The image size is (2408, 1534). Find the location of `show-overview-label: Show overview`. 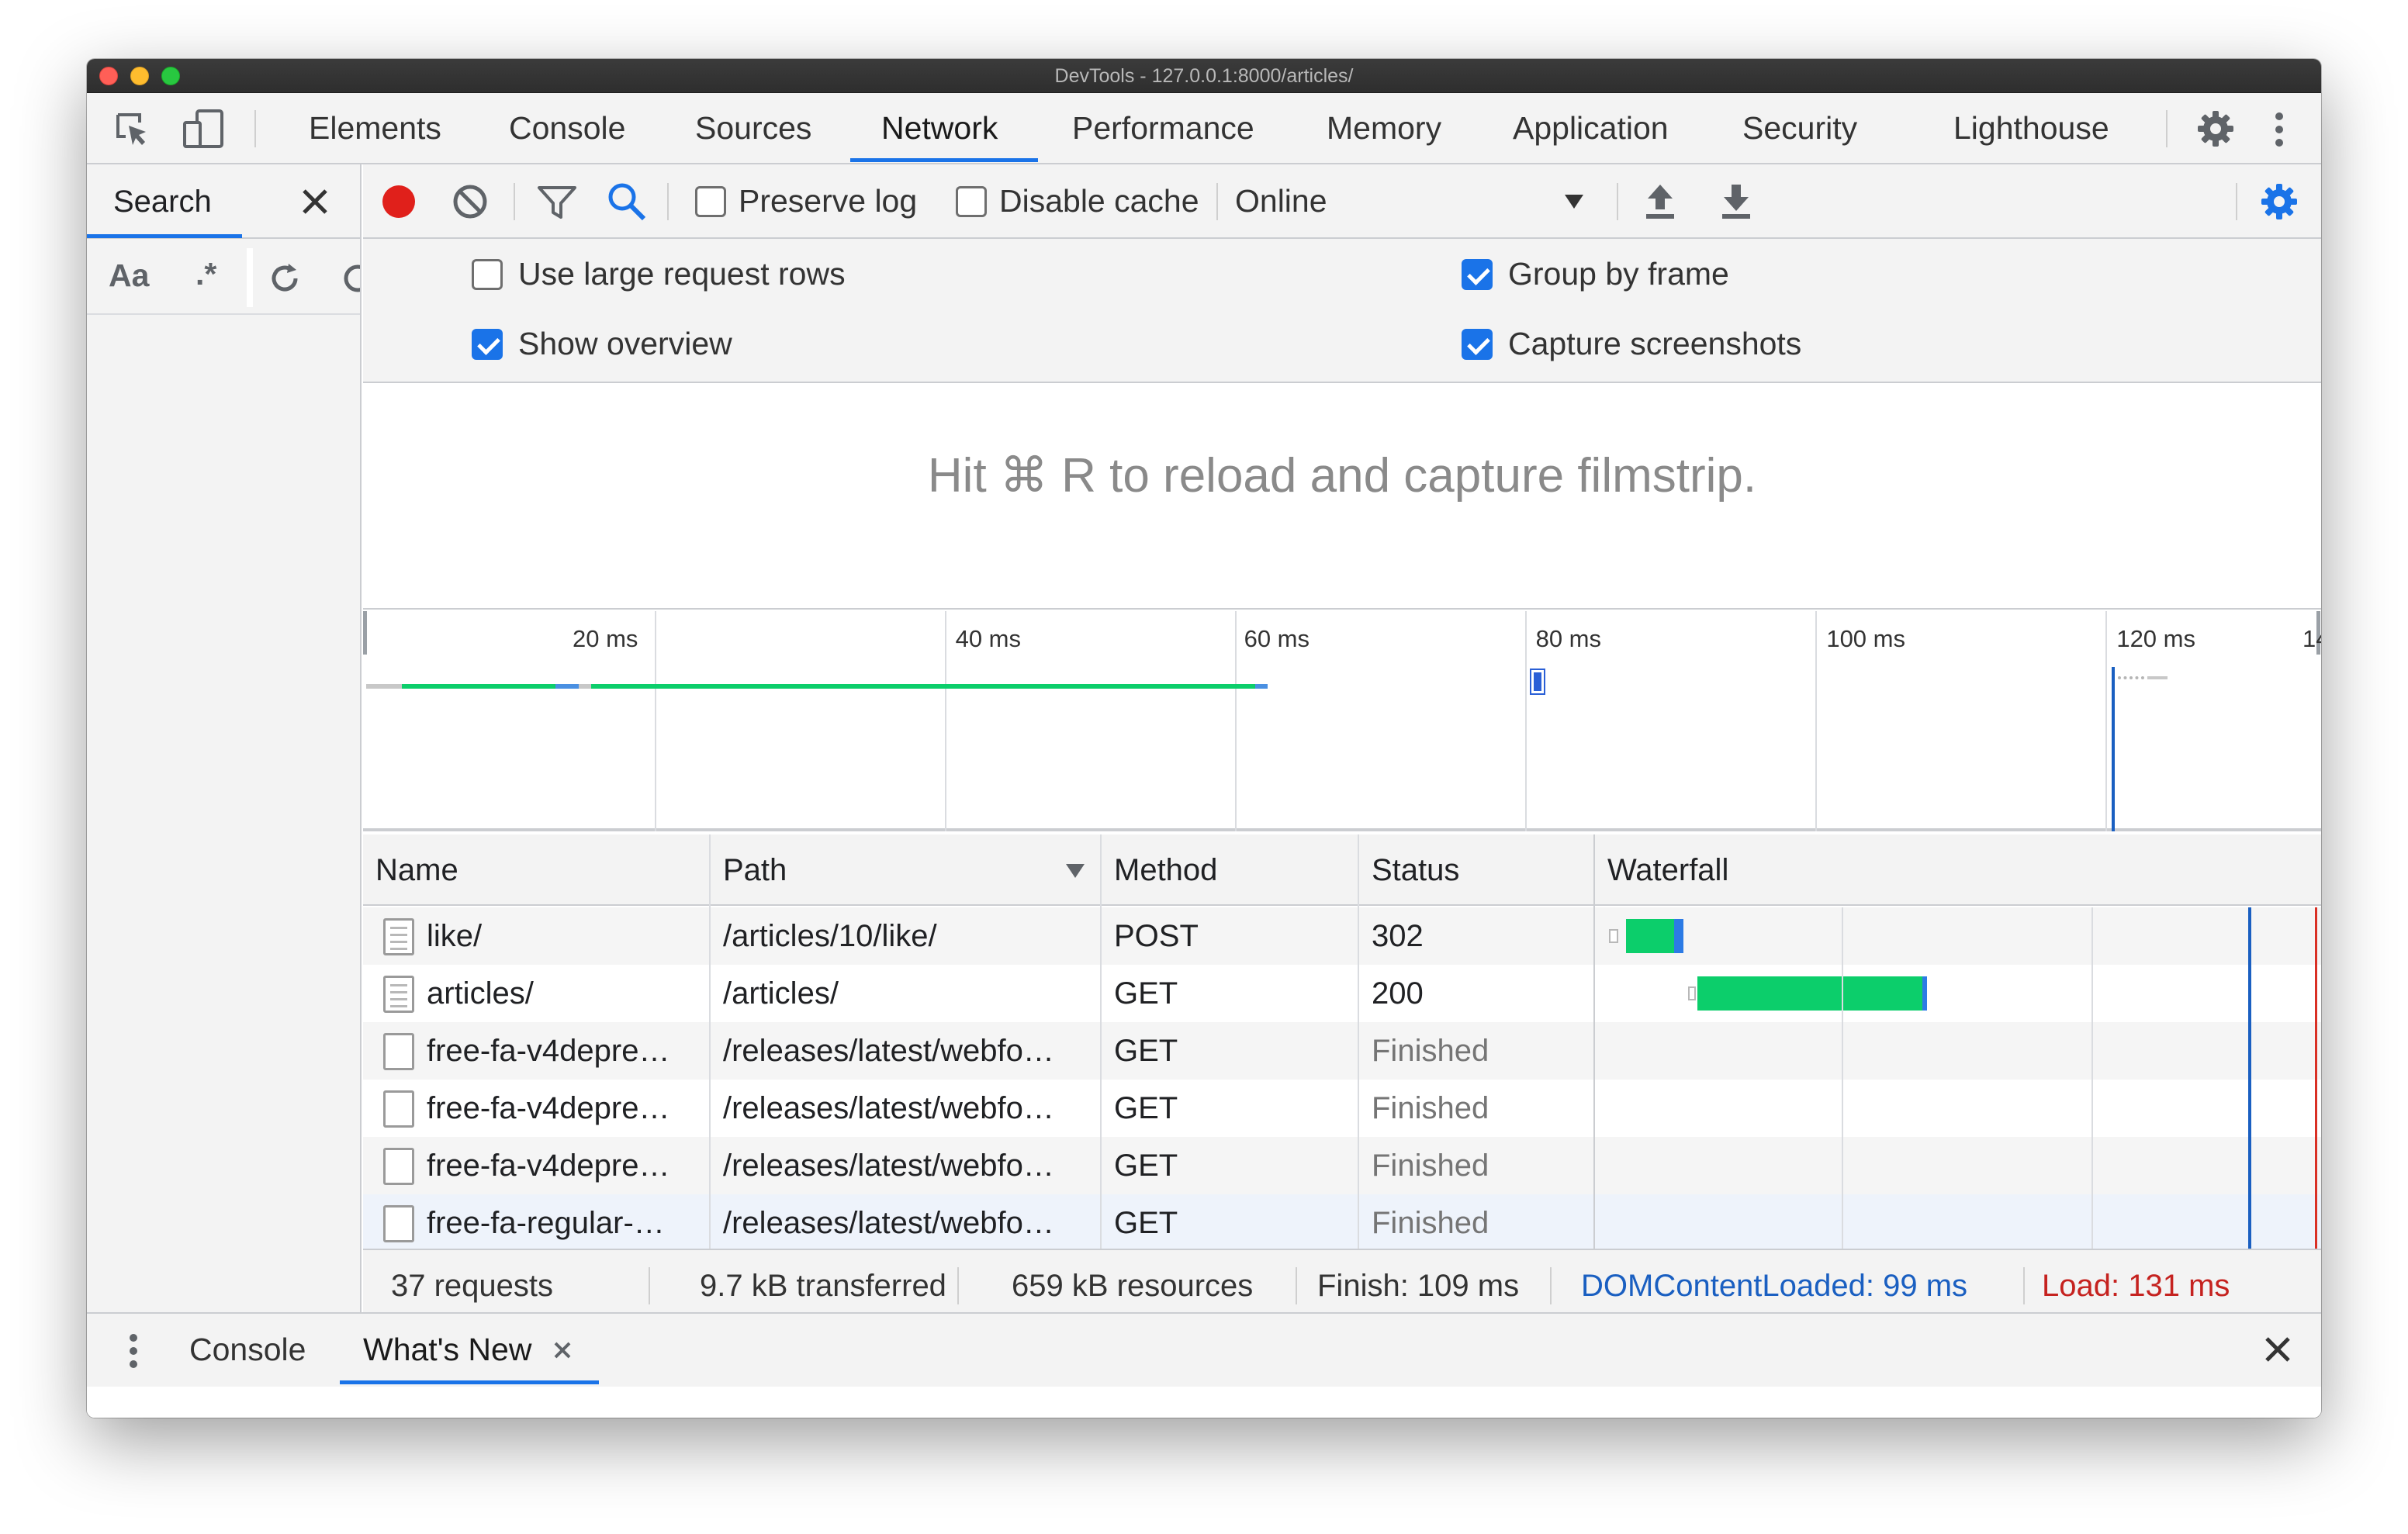

show-overview-label: Show overview is located at coordinates (625, 343).